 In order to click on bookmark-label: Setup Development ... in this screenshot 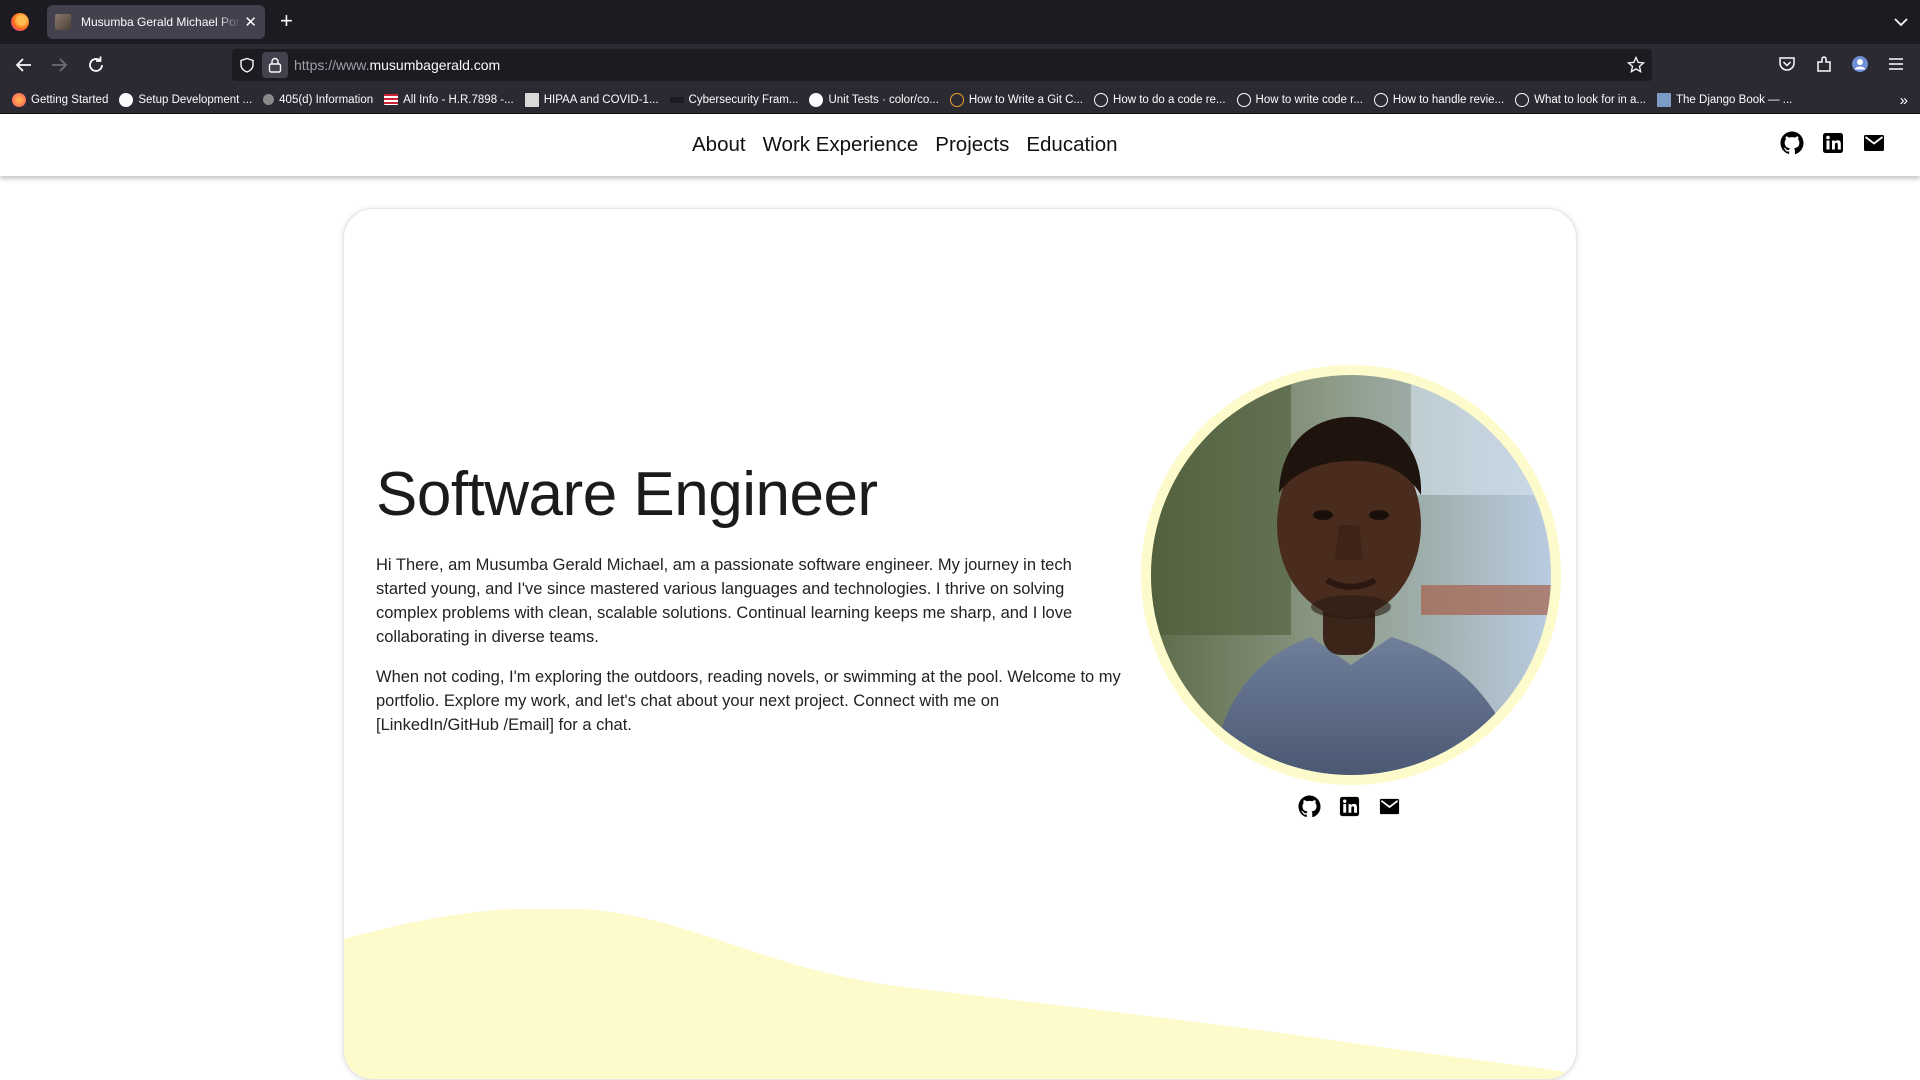, I will do `click(195, 99)`.